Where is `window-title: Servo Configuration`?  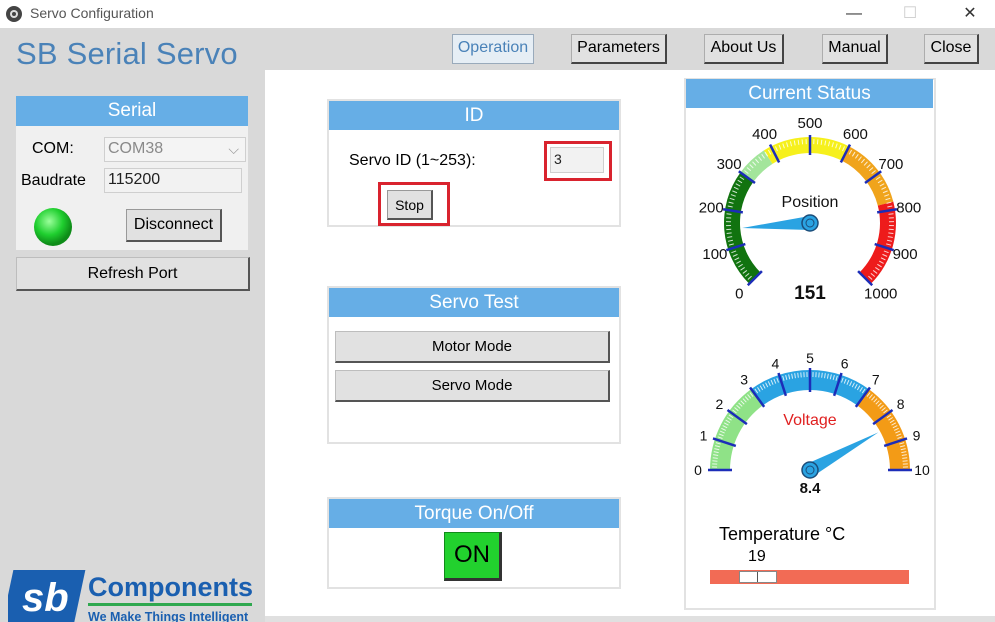 window-title: Servo Configuration is located at coordinates (92, 13).